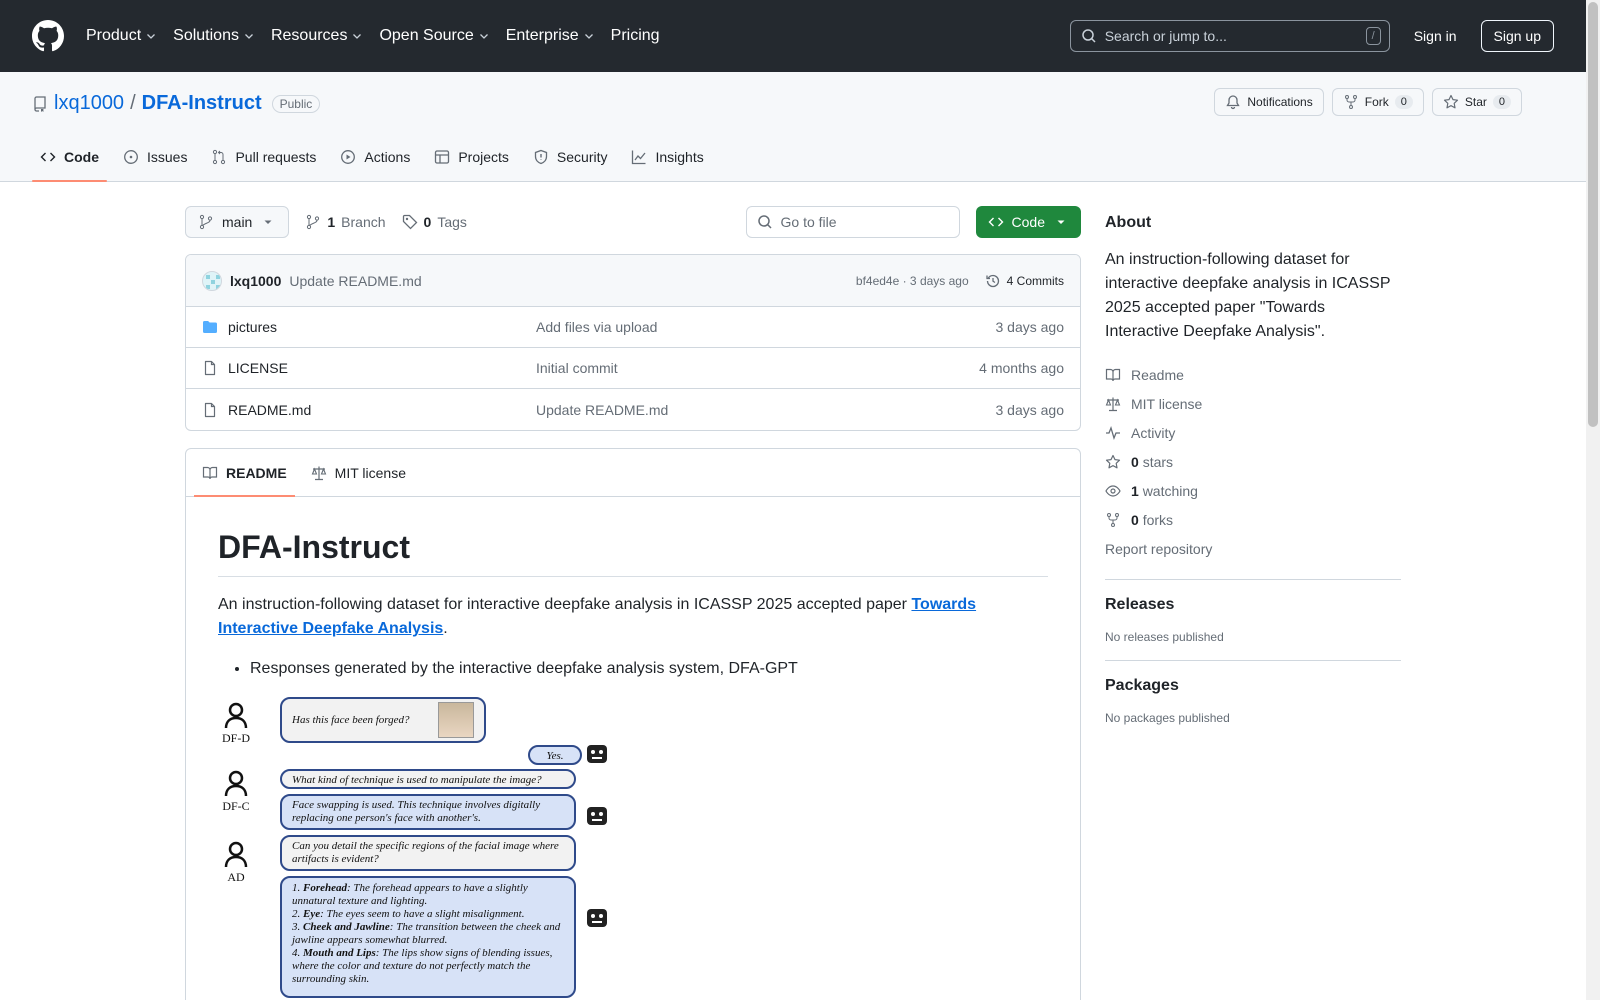 This screenshot has width=1600, height=1000. Describe the element at coordinates (1164, 637) in the screenshot. I see `releases-empty: No releases published` at that location.